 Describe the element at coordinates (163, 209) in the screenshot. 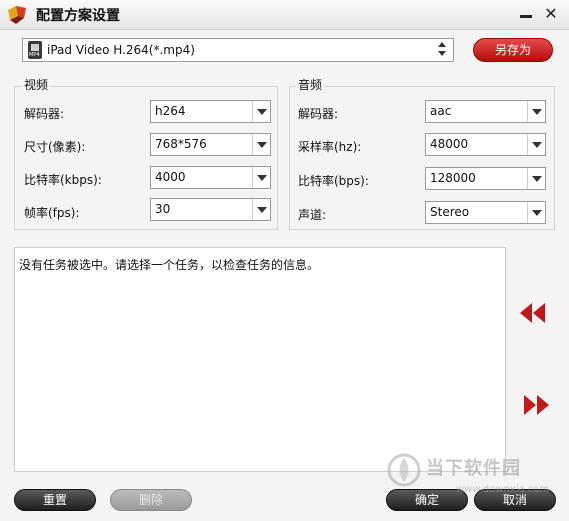

I see `video-framerate-value: 30` at that location.